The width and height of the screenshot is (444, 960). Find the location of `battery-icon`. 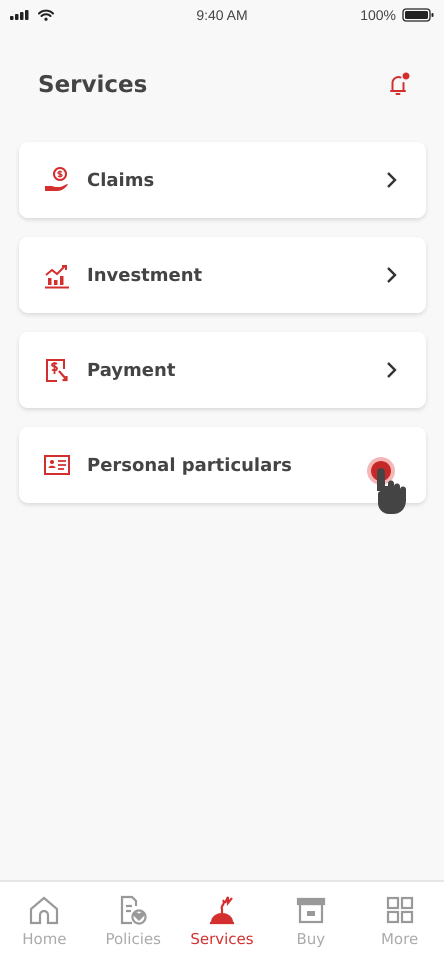

battery-icon is located at coordinates (418, 15).